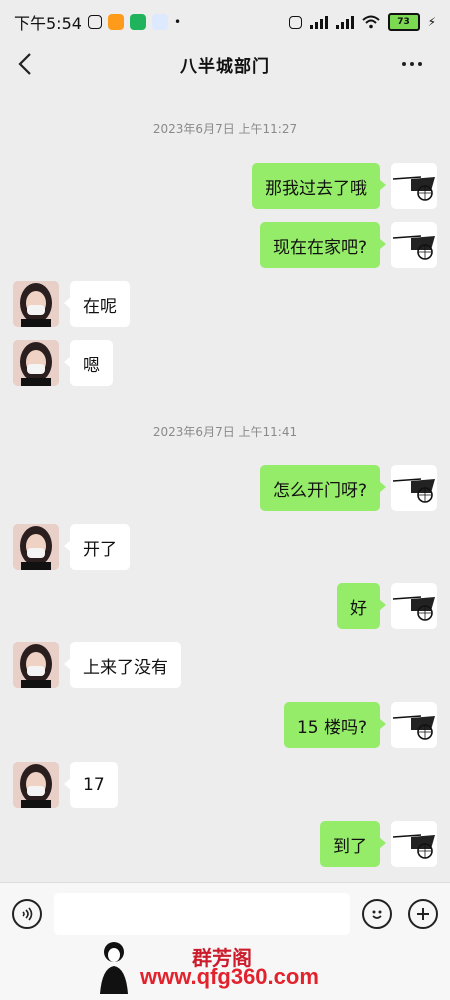  What do you see at coordinates (115, 22) in the screenshot?
I see `app-notification-icon` at bounding box center [115, 22].